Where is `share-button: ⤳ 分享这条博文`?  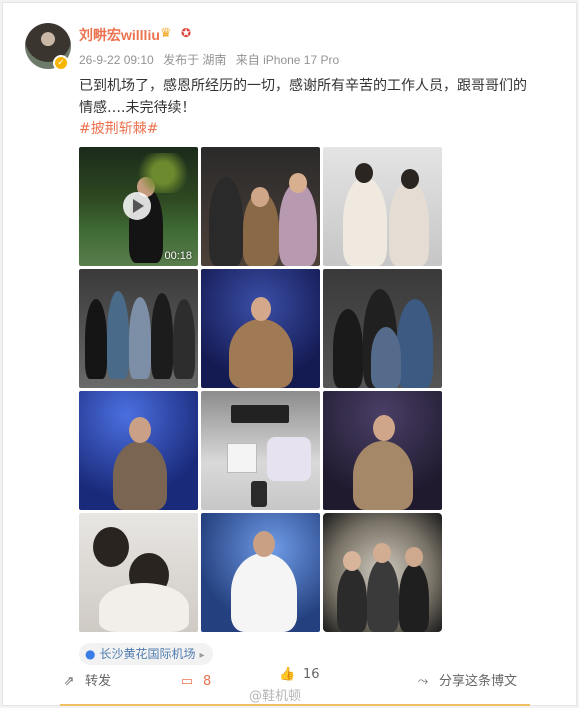 share-button: ⤳ 分享这条博文 is located at coordinates (466, 682).